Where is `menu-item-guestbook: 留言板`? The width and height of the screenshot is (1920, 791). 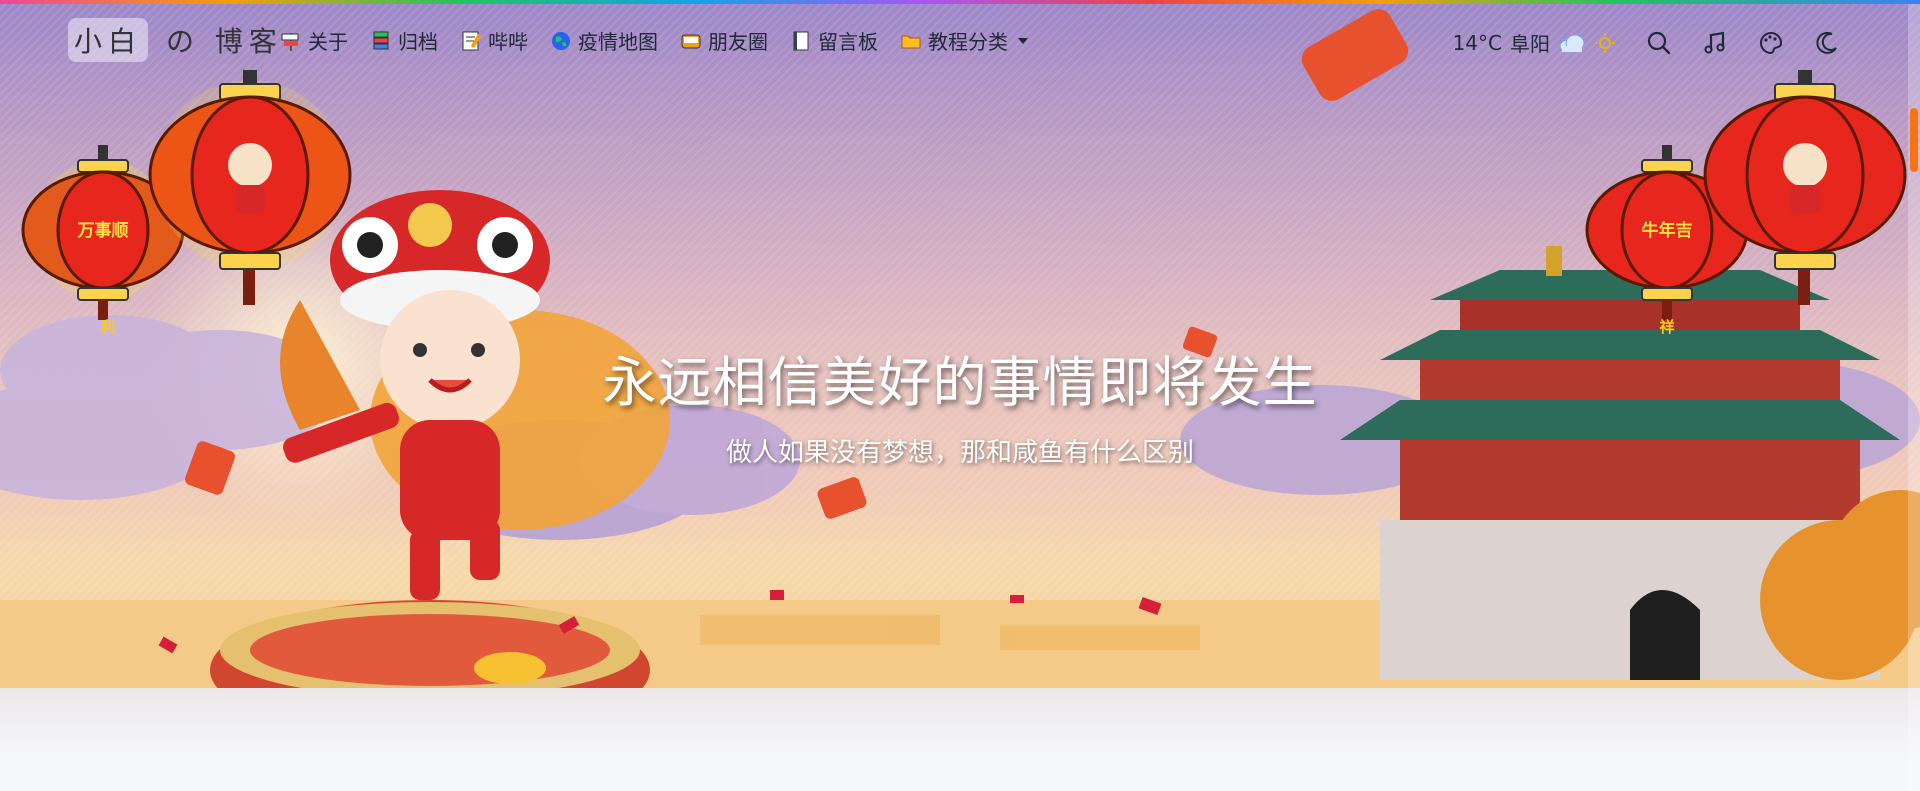 menu-item-guestbook: 留言板 is located at coordinates (834, 40).